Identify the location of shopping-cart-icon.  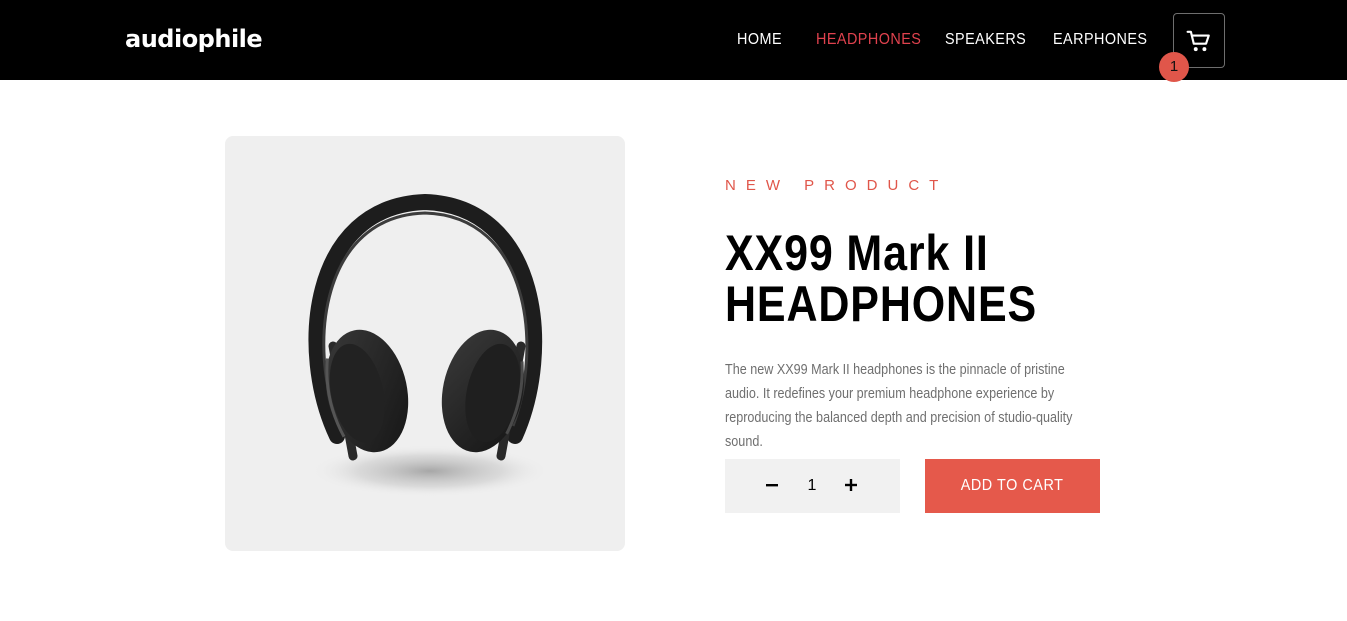
(1198, 40).